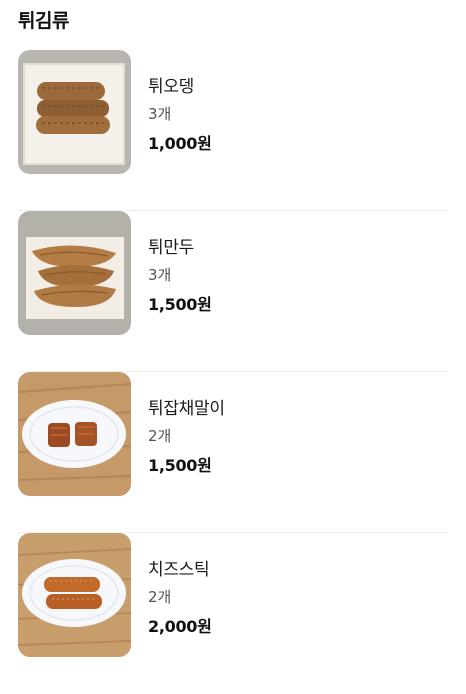 This screenshot has height=694, width=466. I want to click on item-name: 튀잡채말이, so click(186, 409).